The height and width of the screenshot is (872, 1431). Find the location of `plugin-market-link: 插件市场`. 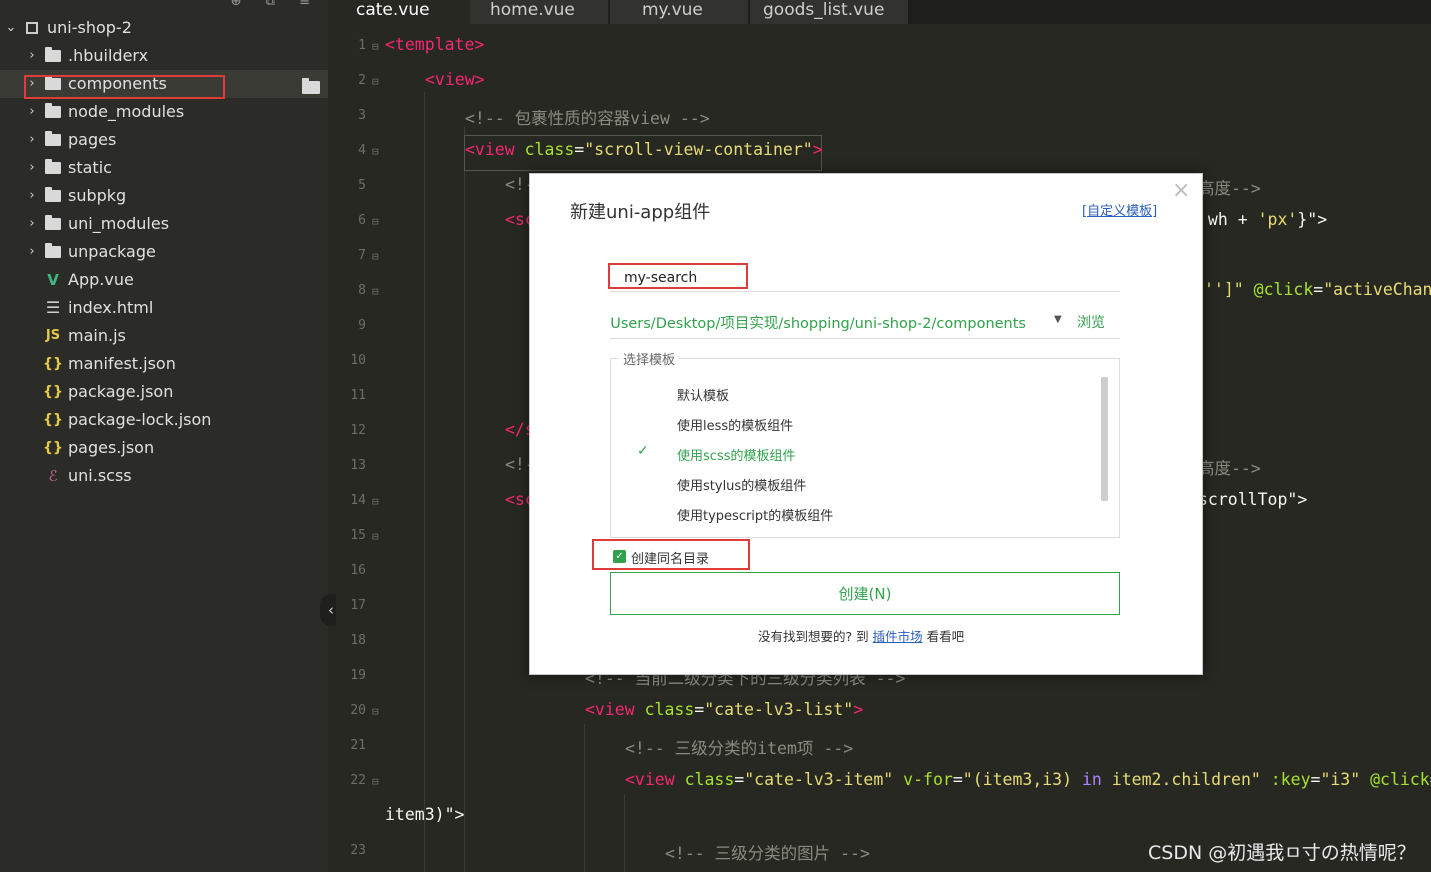

plugin-market-link: 插件市场 is located at coordinates (898, 636).